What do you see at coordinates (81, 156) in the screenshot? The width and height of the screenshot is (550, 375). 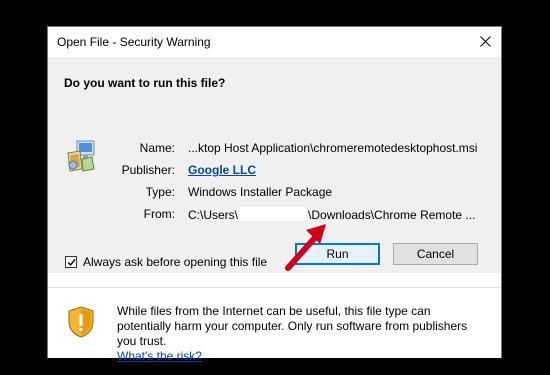 I see `installer-package-icon` at bounding box center [81, 156].